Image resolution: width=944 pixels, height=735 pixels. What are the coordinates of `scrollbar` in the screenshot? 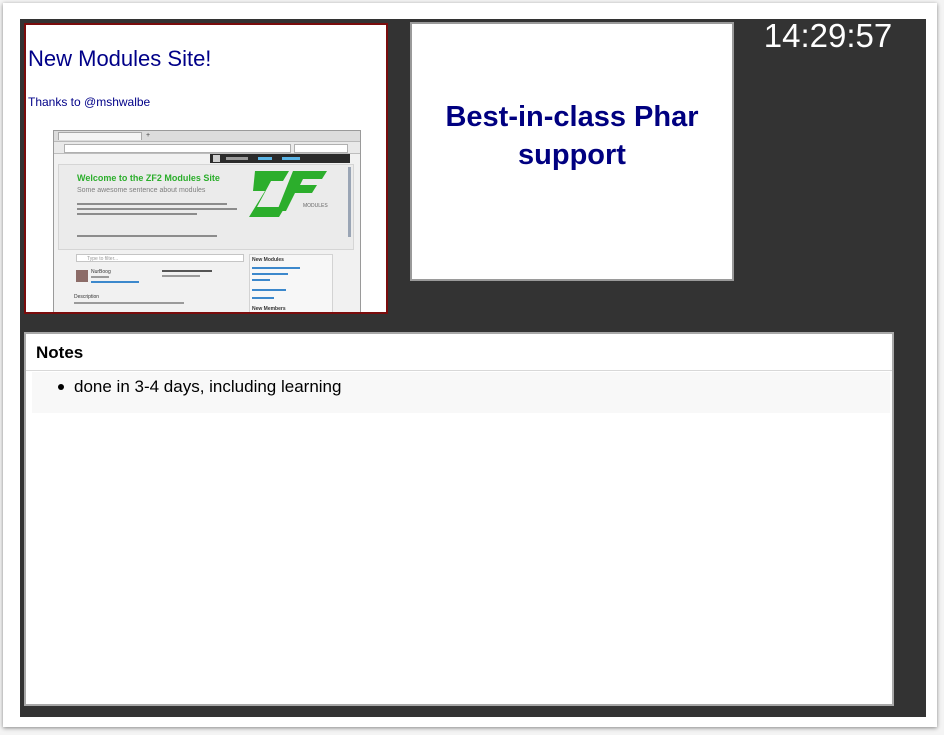 It's located at (349, 202).